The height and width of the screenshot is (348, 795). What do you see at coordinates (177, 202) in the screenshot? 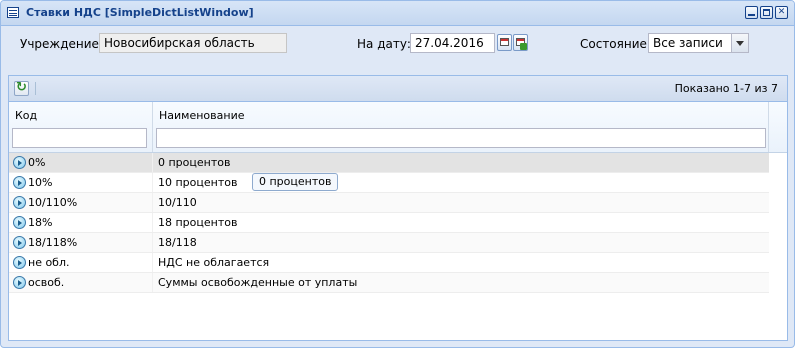
I see `name-cell: 10/110` at bounding box center [177, 202].